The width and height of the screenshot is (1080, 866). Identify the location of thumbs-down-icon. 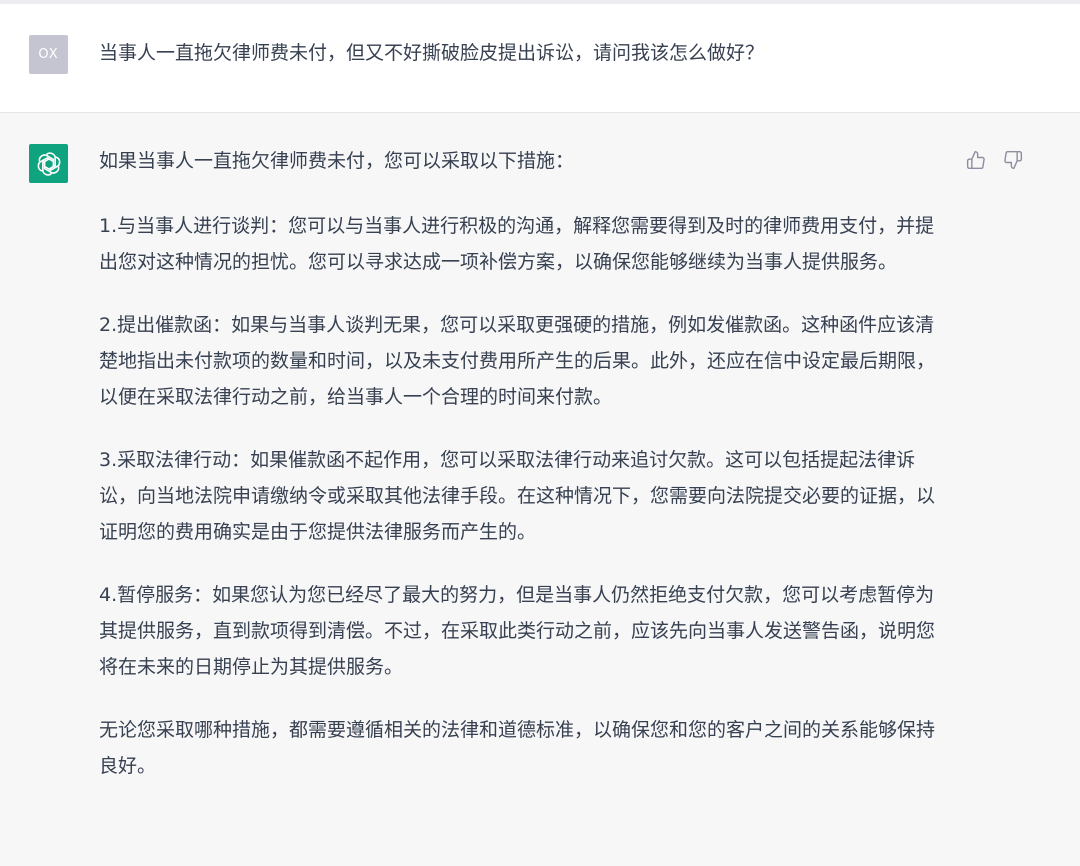
(1013, 160).